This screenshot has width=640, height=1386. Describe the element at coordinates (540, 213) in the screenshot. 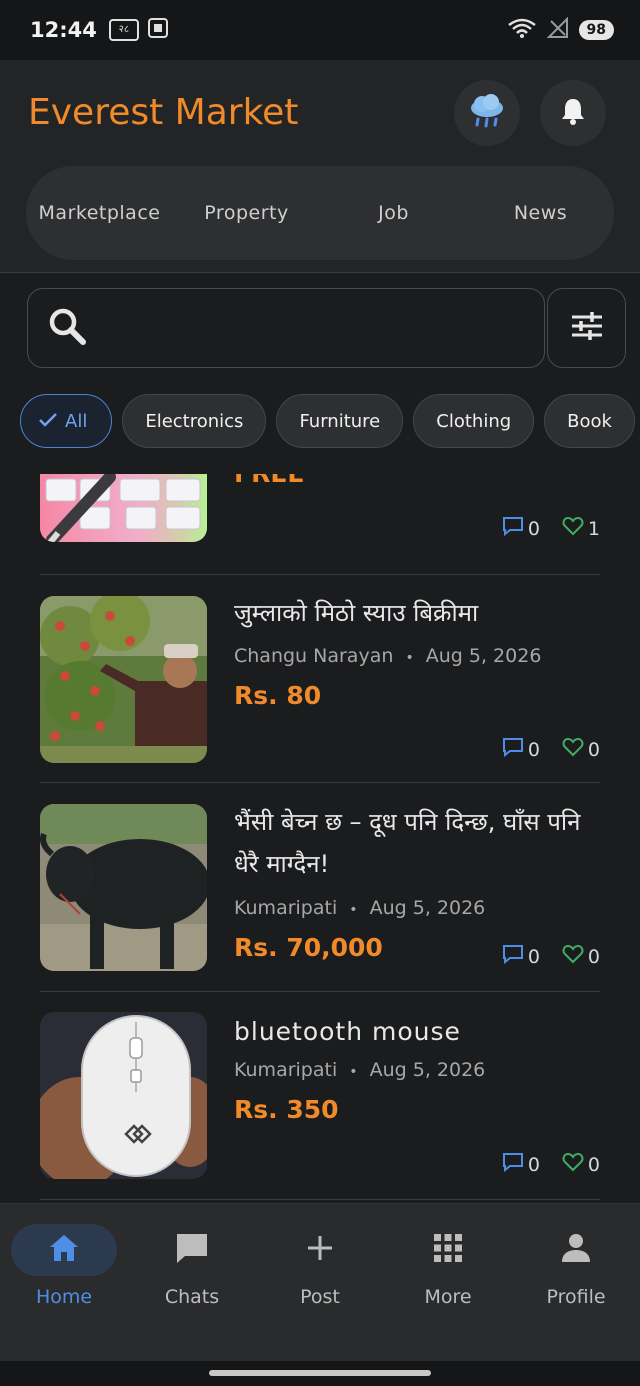

I see `tab-news: News` at that location.